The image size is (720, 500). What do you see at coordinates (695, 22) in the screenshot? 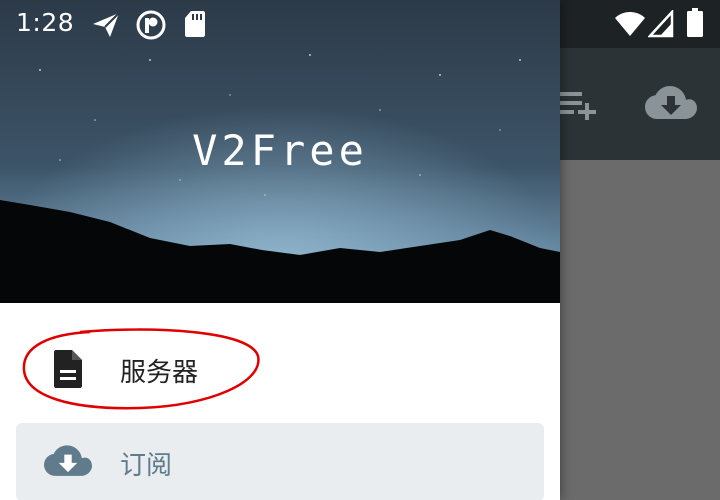
I see `battery-icon` at bounding box center [695, 22].